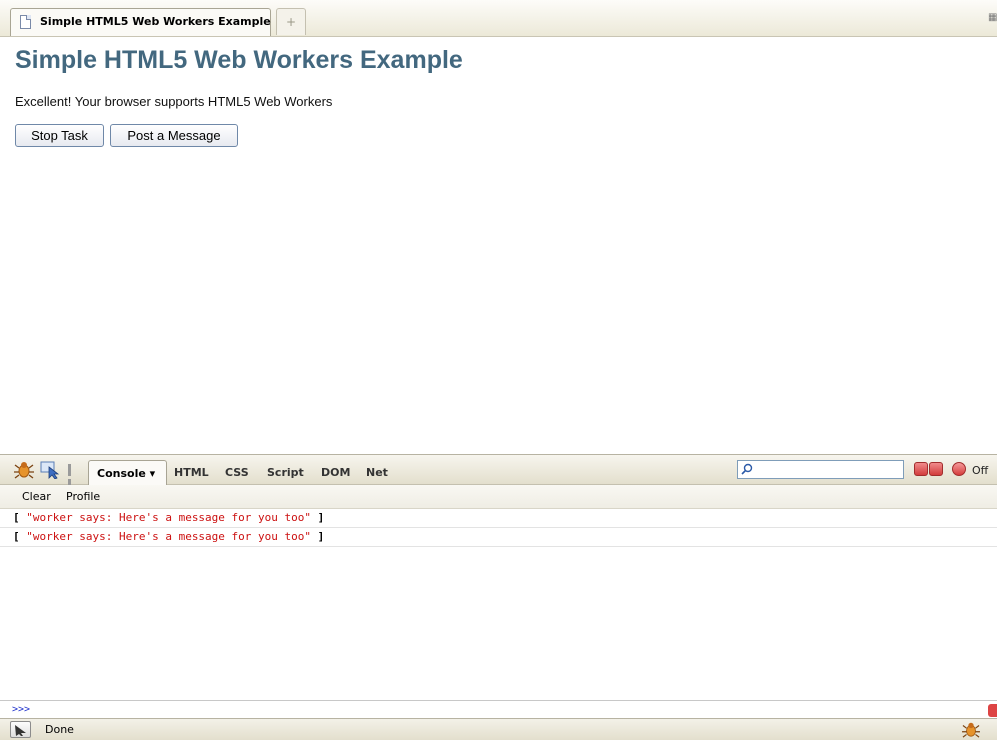  What do you see at coordinates (21, 709) in the screenshot?
I see `command-prompt: >>>` at bounding box center [21, 709].